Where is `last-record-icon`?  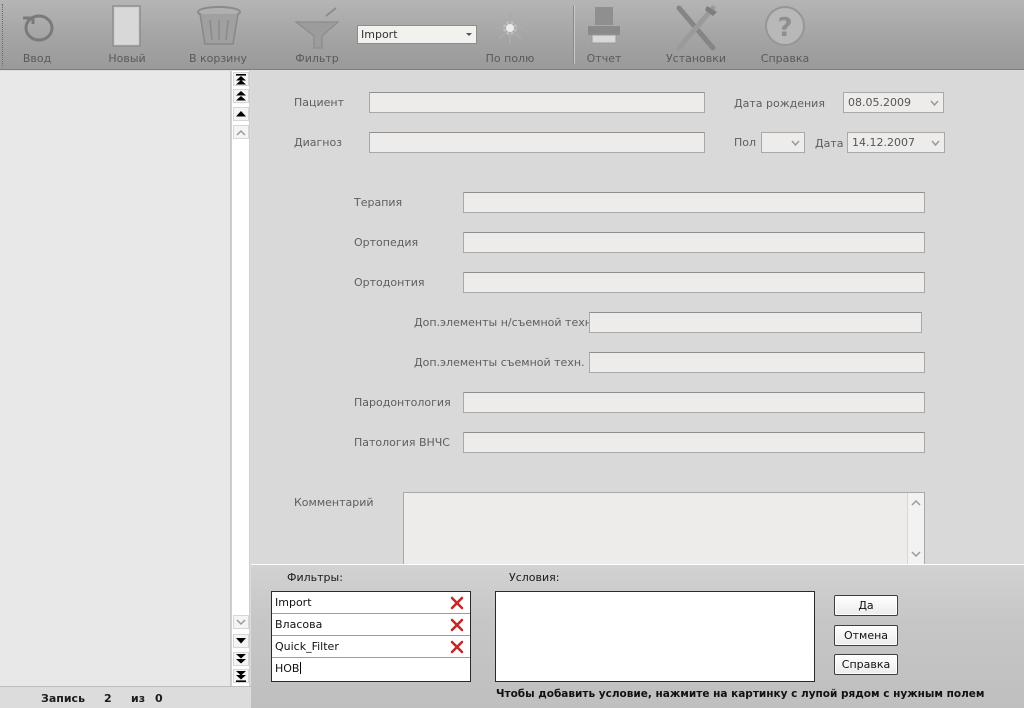
last-record-icon is located at coordinates (241, 676).